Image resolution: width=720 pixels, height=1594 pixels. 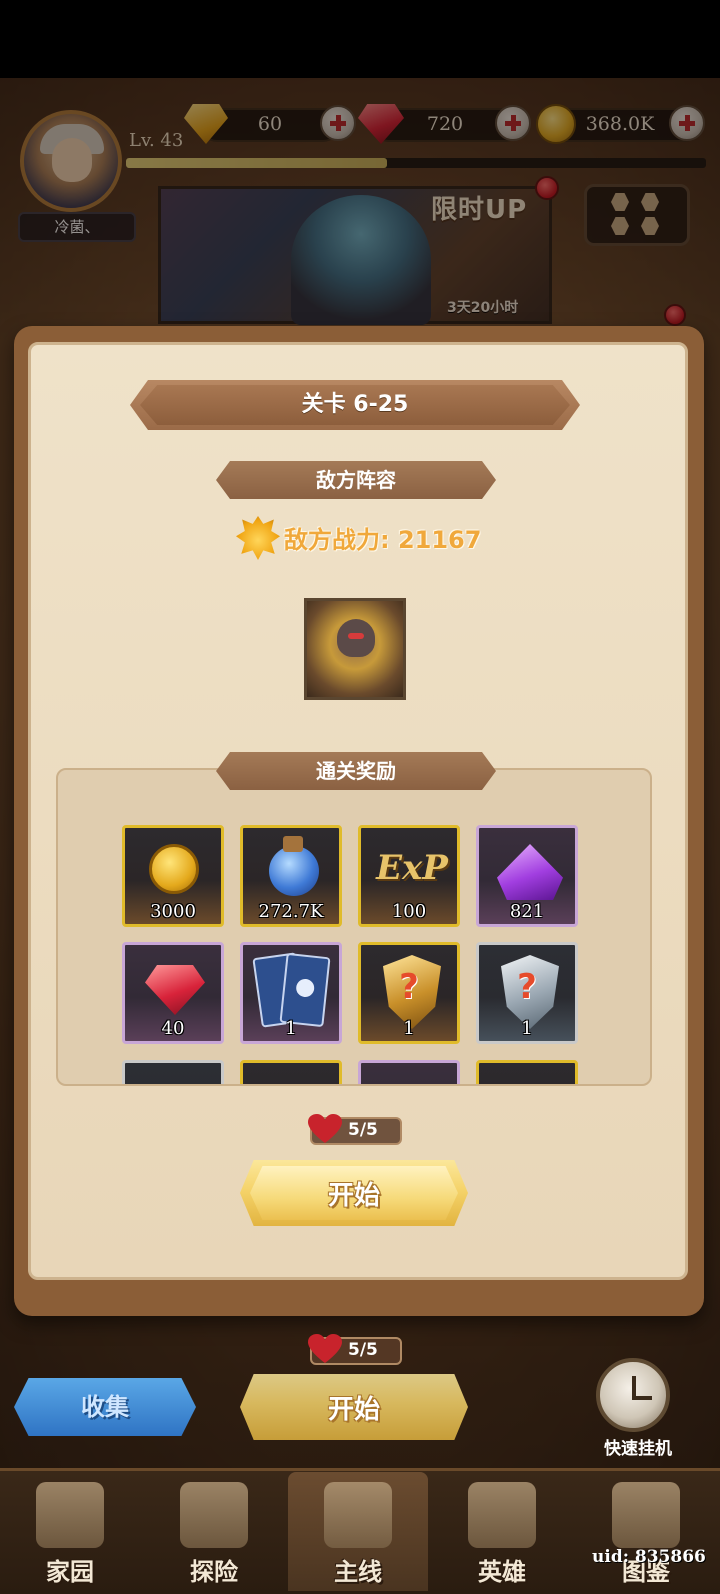 What do you see at coordinates (358, 1515) in the screenshot?
I see `crossed-swords-icon` at bounding box center [358, 1515].